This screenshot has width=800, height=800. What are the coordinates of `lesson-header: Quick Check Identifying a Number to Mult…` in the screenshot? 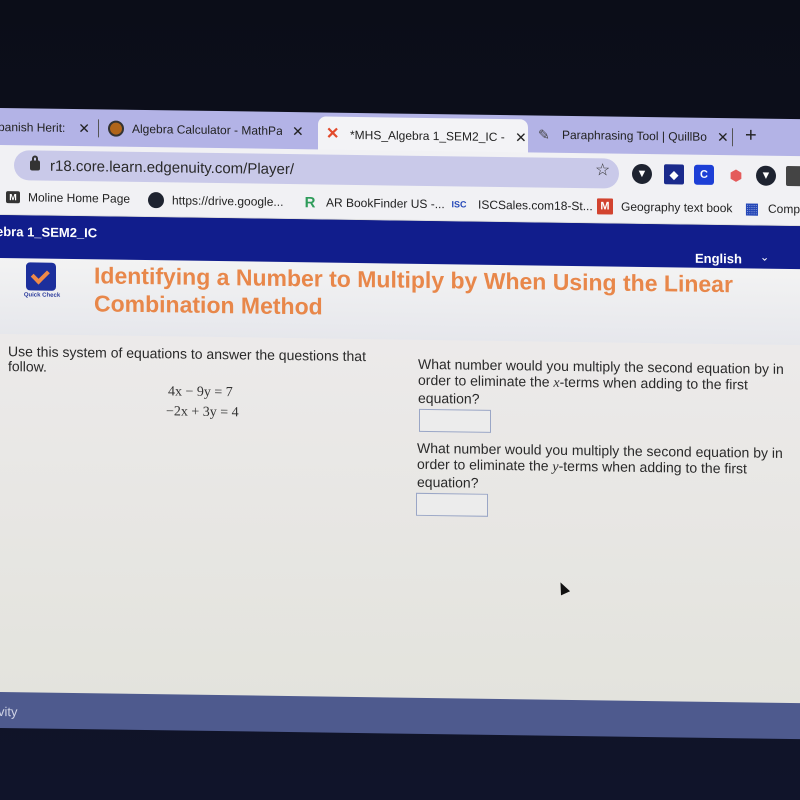 It's located at (400, 303).